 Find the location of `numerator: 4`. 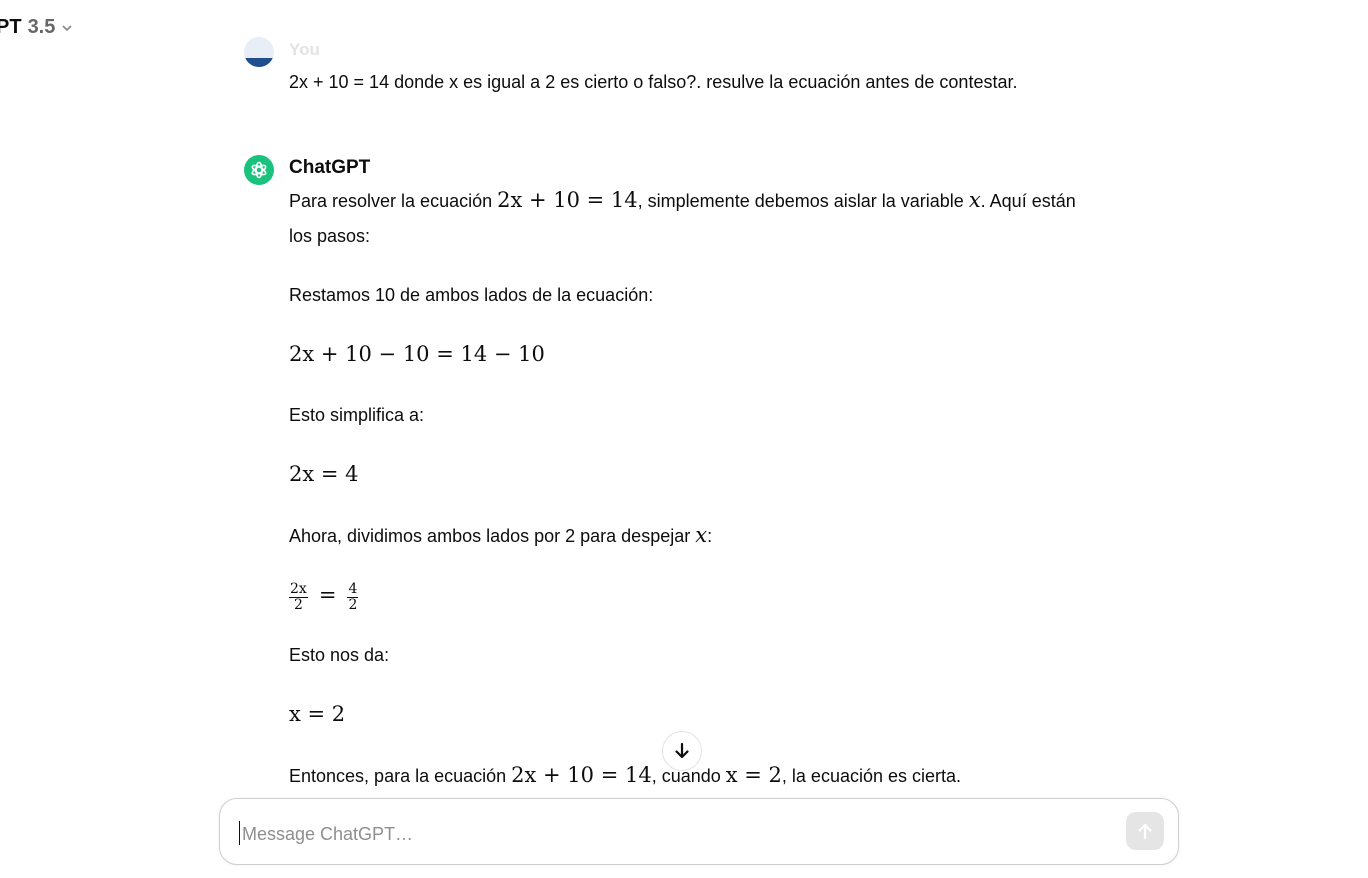

numerator: 4 is located at coordinates (353, 589).